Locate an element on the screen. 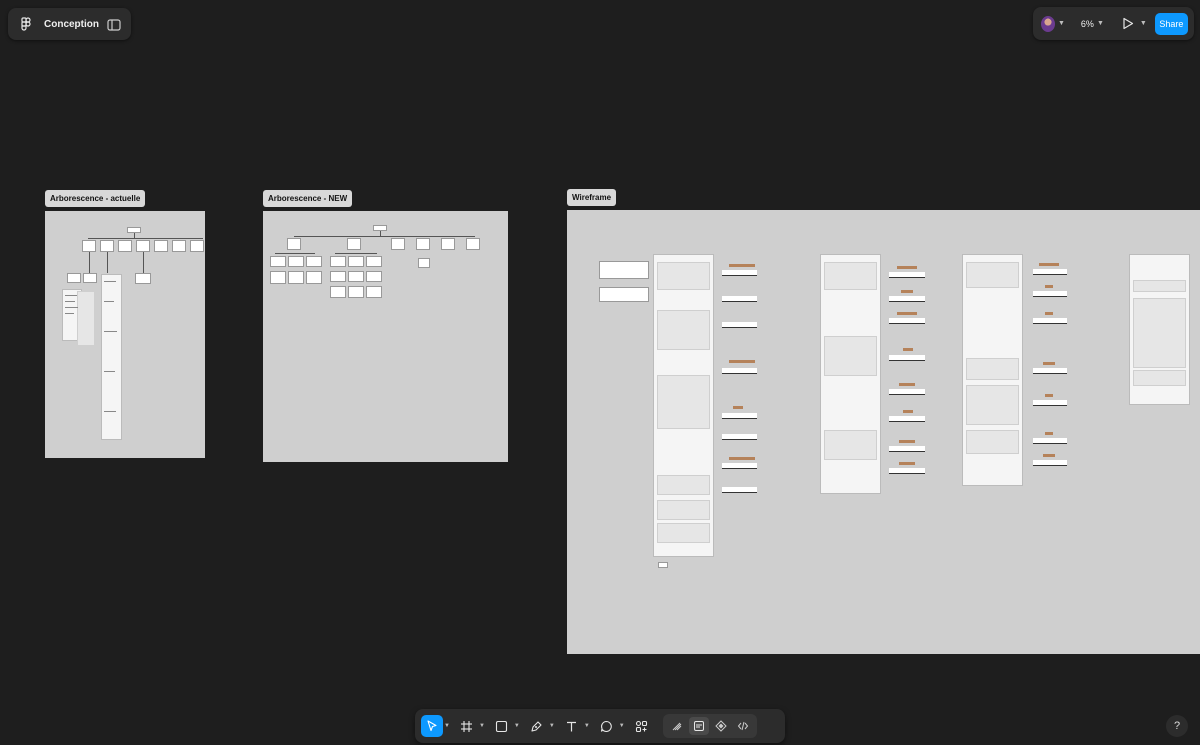  draw-mode-icon is located at coordinates (677, 726).